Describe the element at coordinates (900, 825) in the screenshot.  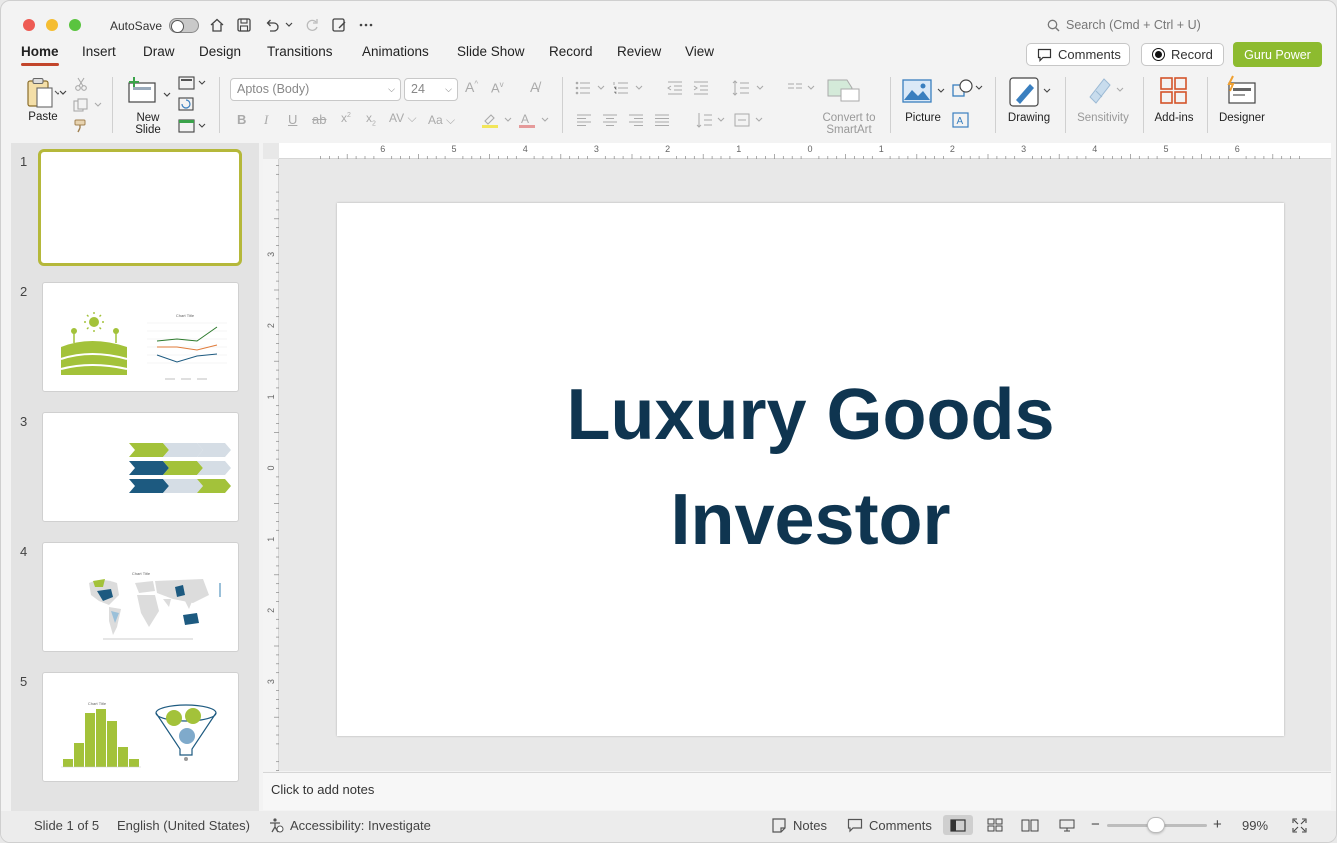
I see `comments-toggle-label: Comments` at that location.